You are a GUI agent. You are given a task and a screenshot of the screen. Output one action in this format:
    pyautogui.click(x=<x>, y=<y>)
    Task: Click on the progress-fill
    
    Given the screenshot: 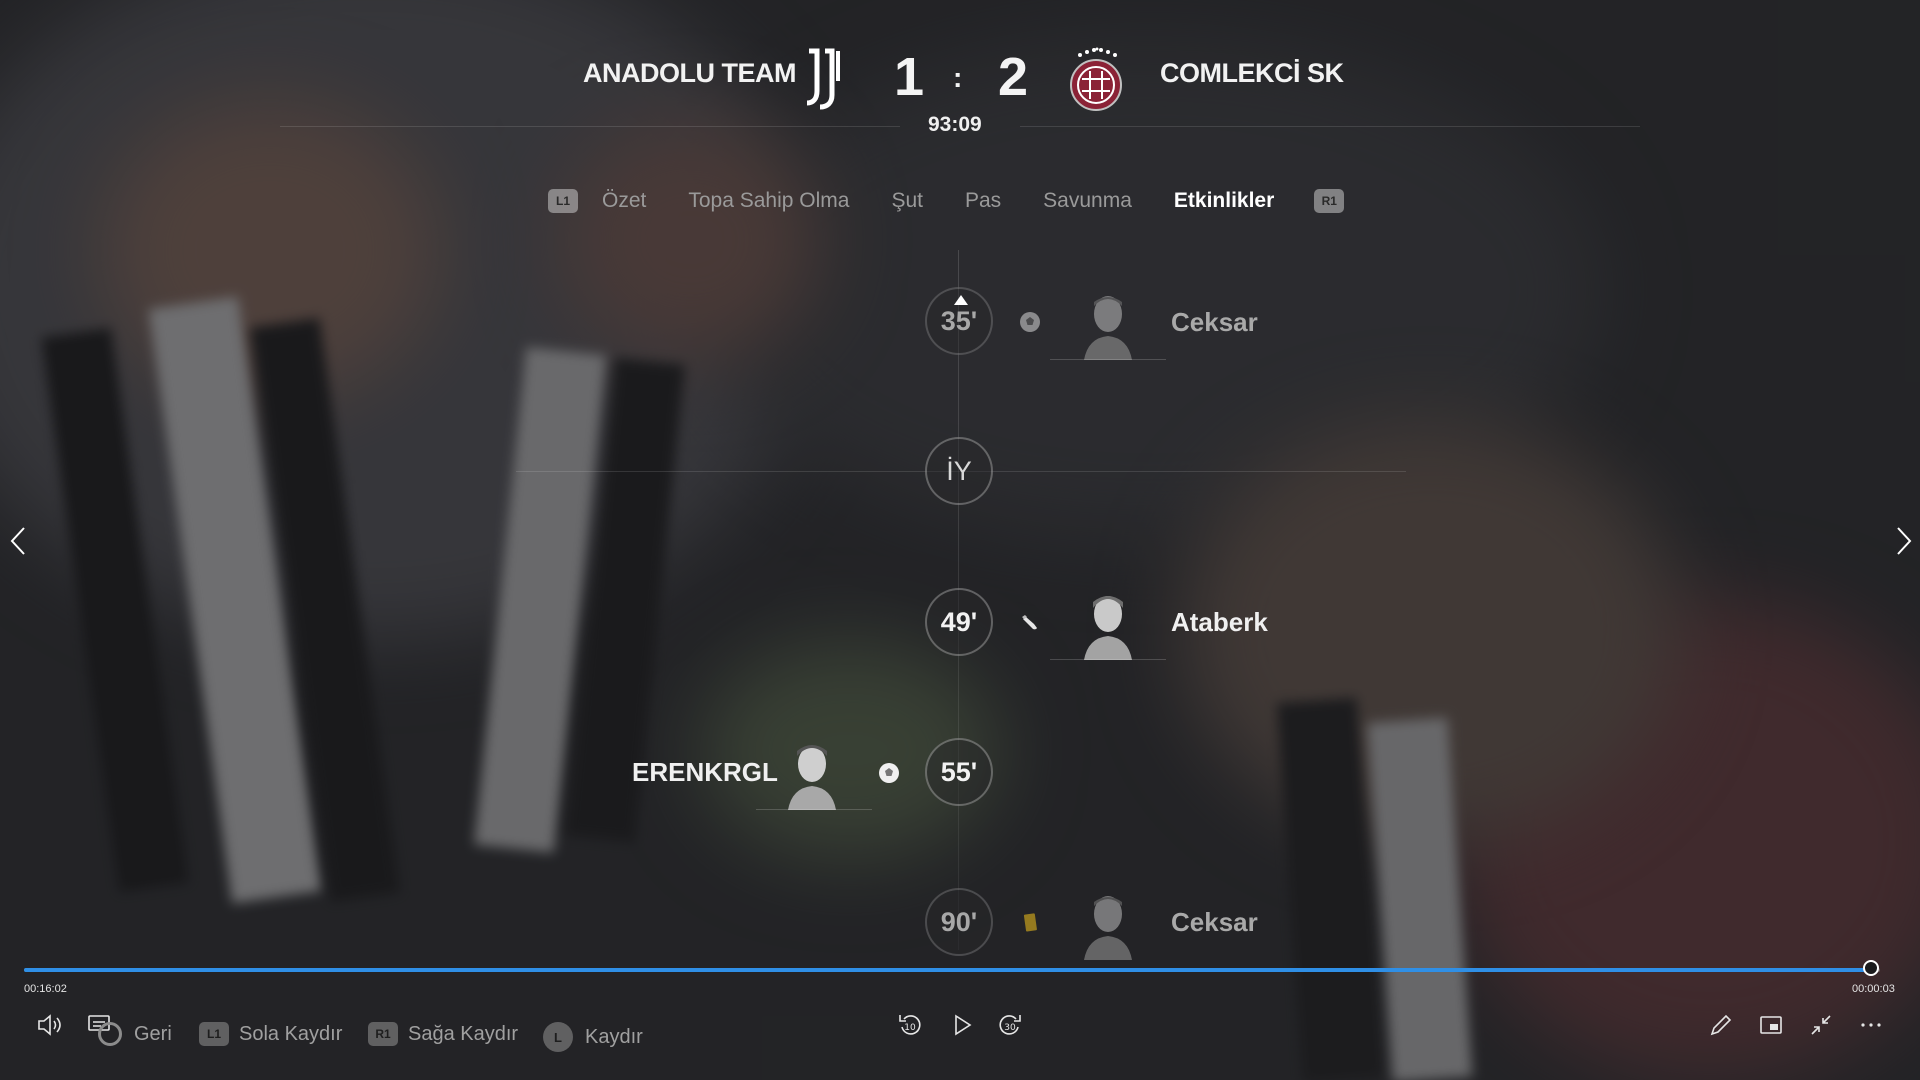 What is the action you would take?
    pyautogui.click(x=947, y=970)
    